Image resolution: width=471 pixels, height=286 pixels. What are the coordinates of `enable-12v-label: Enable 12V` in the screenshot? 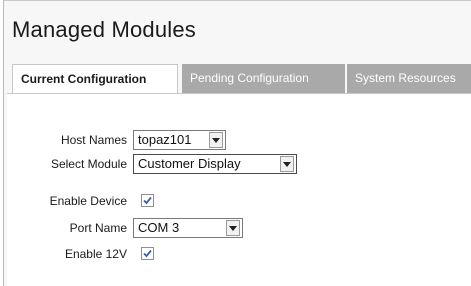 It's located at (95, 254).